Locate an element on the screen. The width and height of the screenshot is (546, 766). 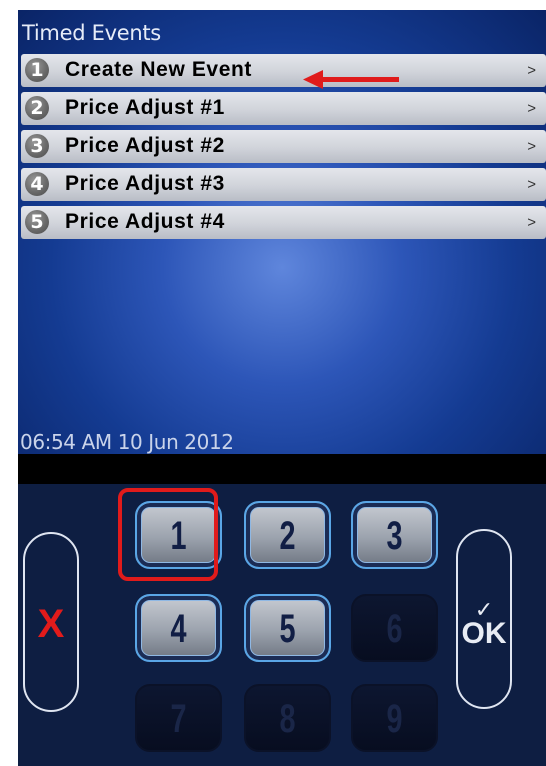
key-label: 7 is located at coordinates (178, 719).